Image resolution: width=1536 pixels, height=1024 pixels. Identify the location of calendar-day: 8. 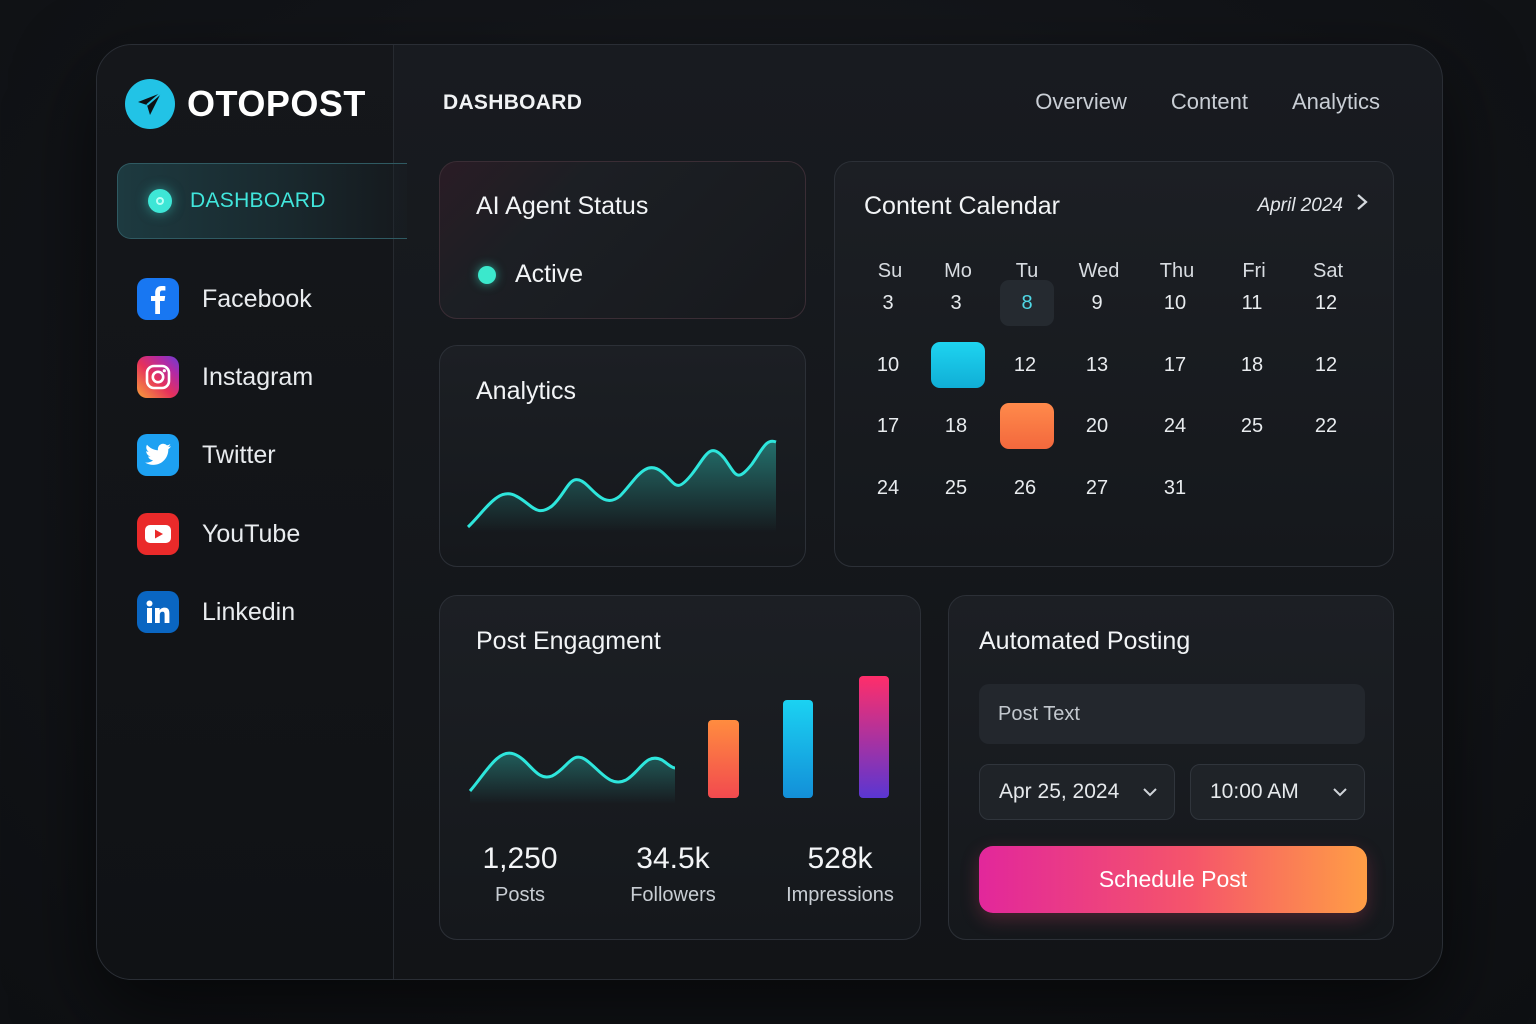
(1027, 303).